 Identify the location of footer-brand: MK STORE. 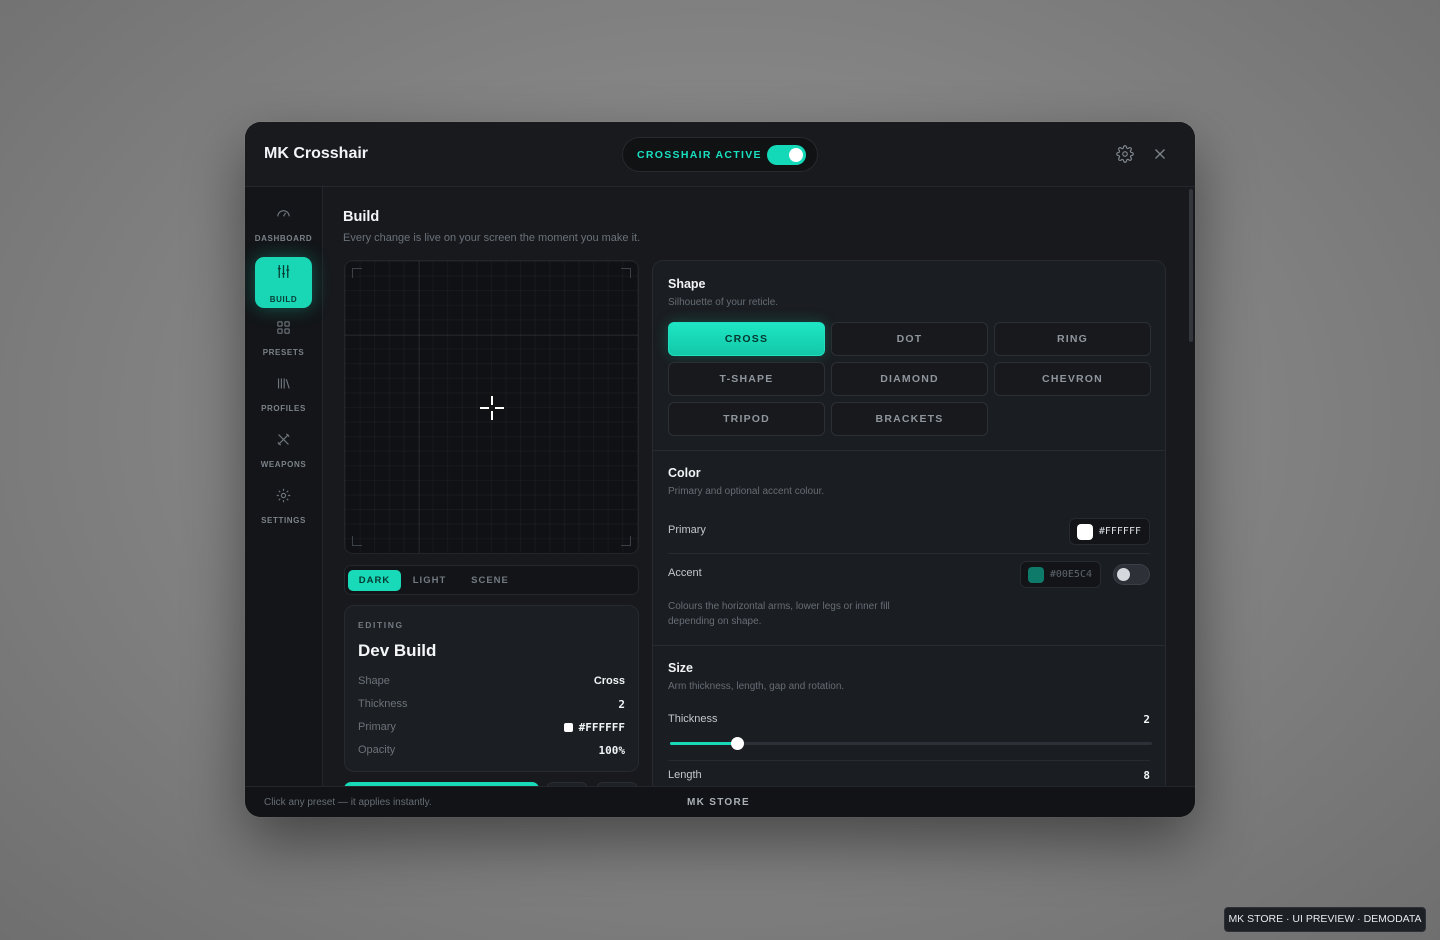
(718, 802).